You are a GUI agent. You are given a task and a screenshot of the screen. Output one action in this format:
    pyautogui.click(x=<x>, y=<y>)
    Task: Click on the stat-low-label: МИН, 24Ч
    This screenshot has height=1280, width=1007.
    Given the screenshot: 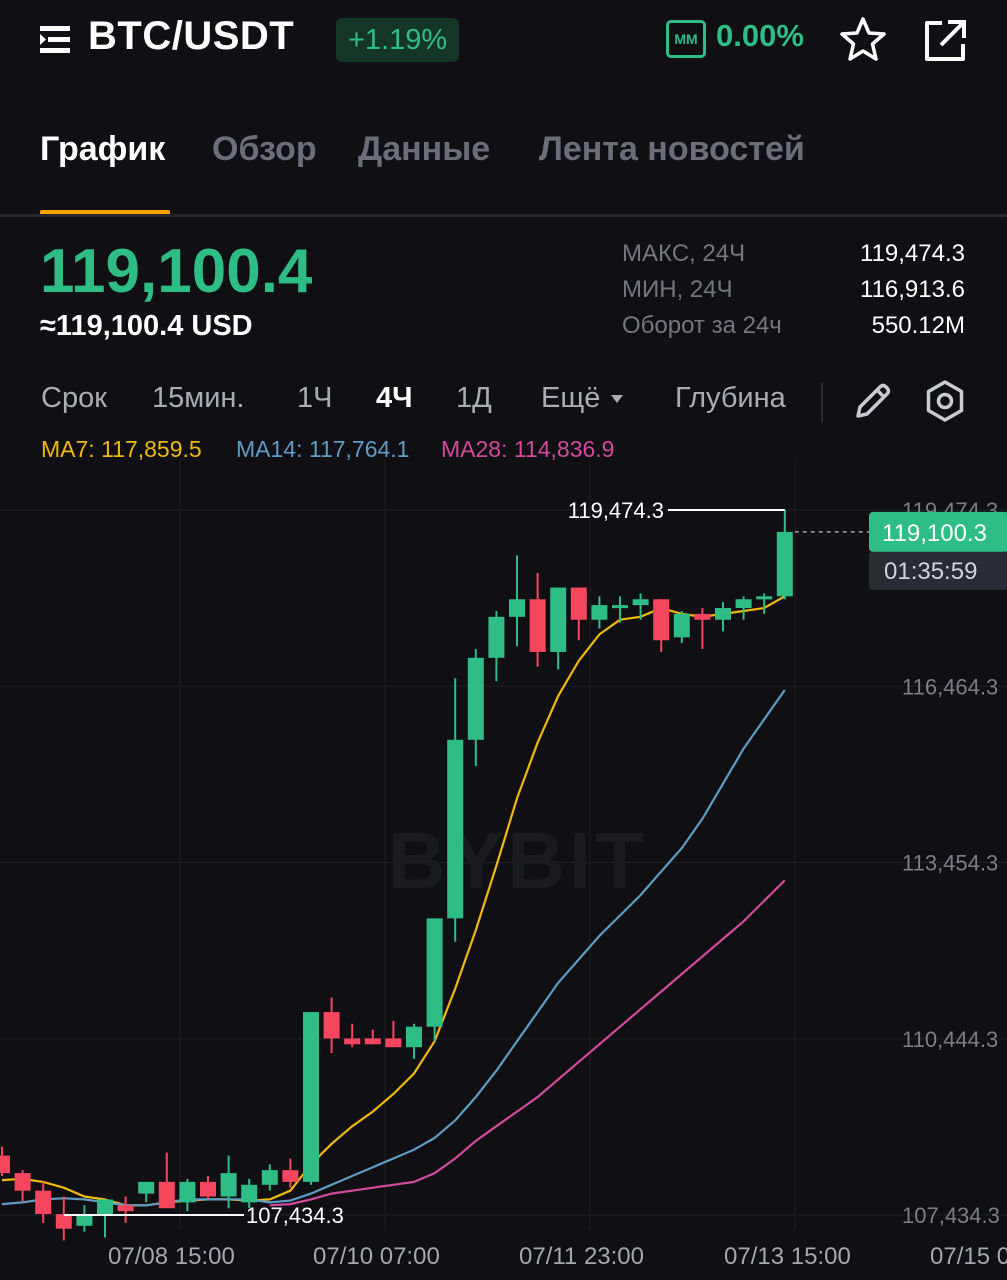 What is the action you would take?
    pyautogui.click(x=677, y=289)
    